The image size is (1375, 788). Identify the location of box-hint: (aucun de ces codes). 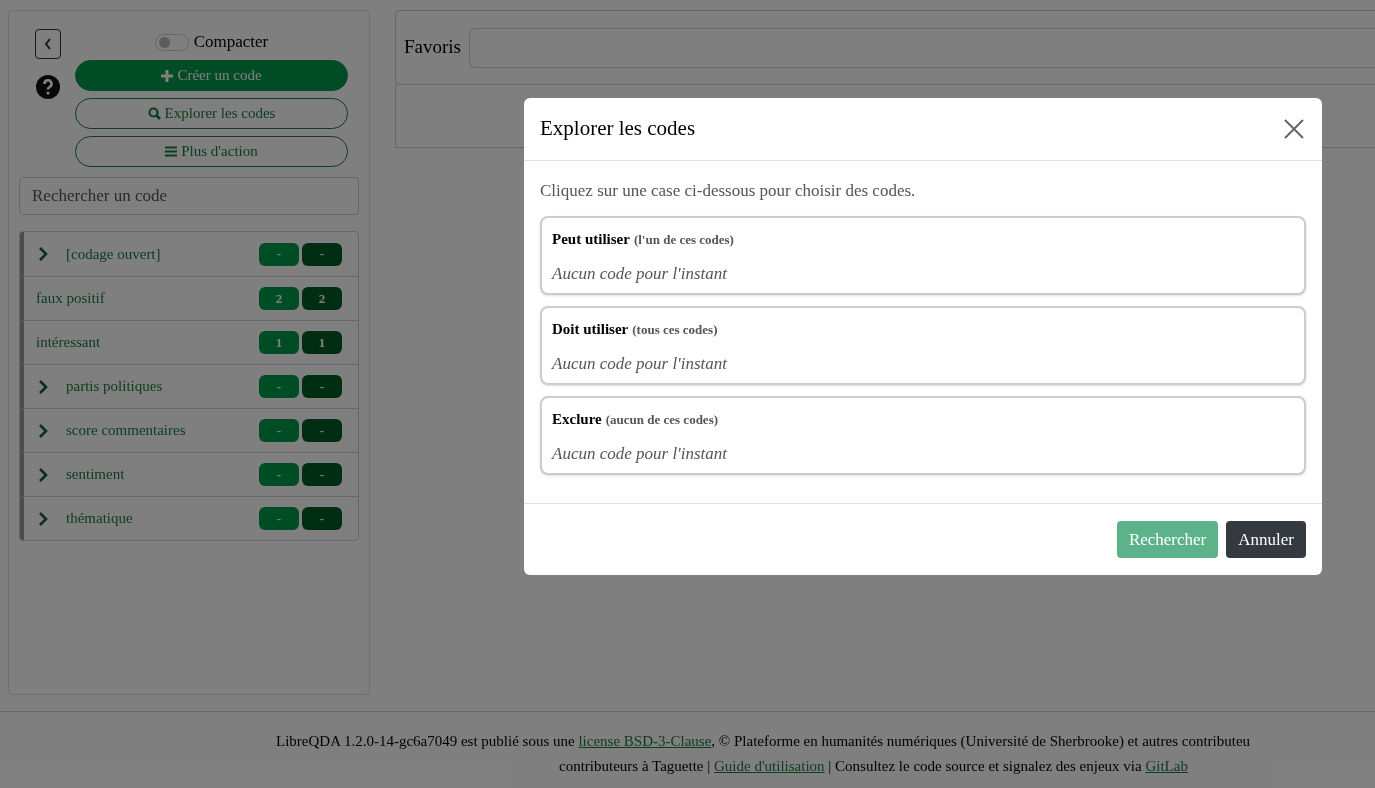
(661, 419).